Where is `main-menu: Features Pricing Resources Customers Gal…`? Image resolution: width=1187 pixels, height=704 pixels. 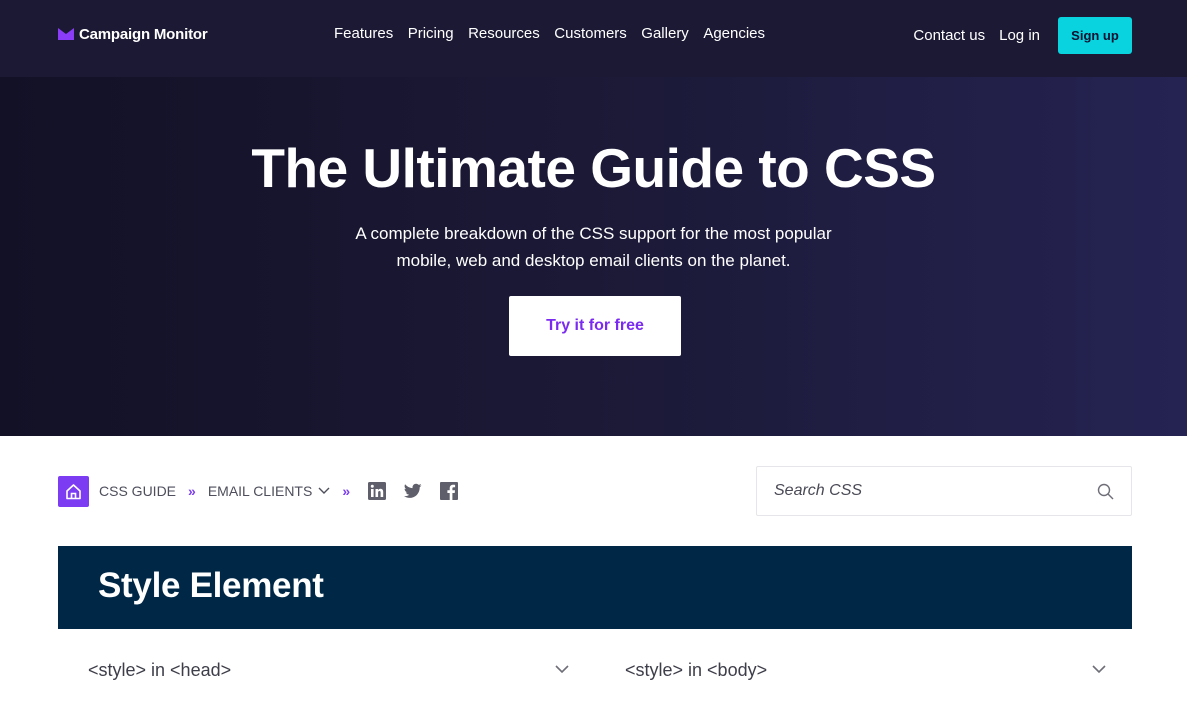 main-menu: Features Pricing Resources Customers Gal… is located at coordinates (557, 34).